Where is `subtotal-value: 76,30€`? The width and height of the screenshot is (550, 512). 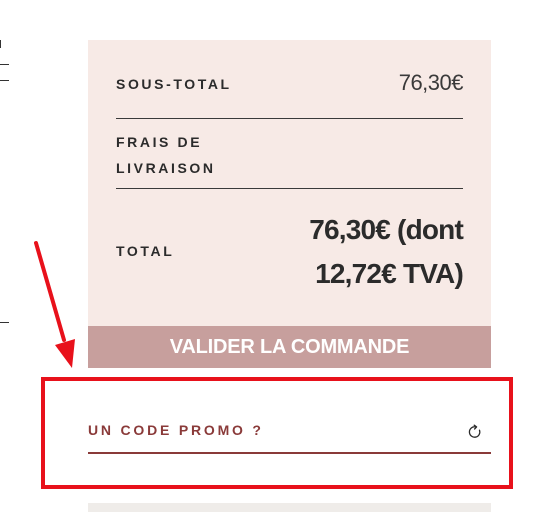
subtotal-value: 76,30€ is located at coordinates (431, 82).